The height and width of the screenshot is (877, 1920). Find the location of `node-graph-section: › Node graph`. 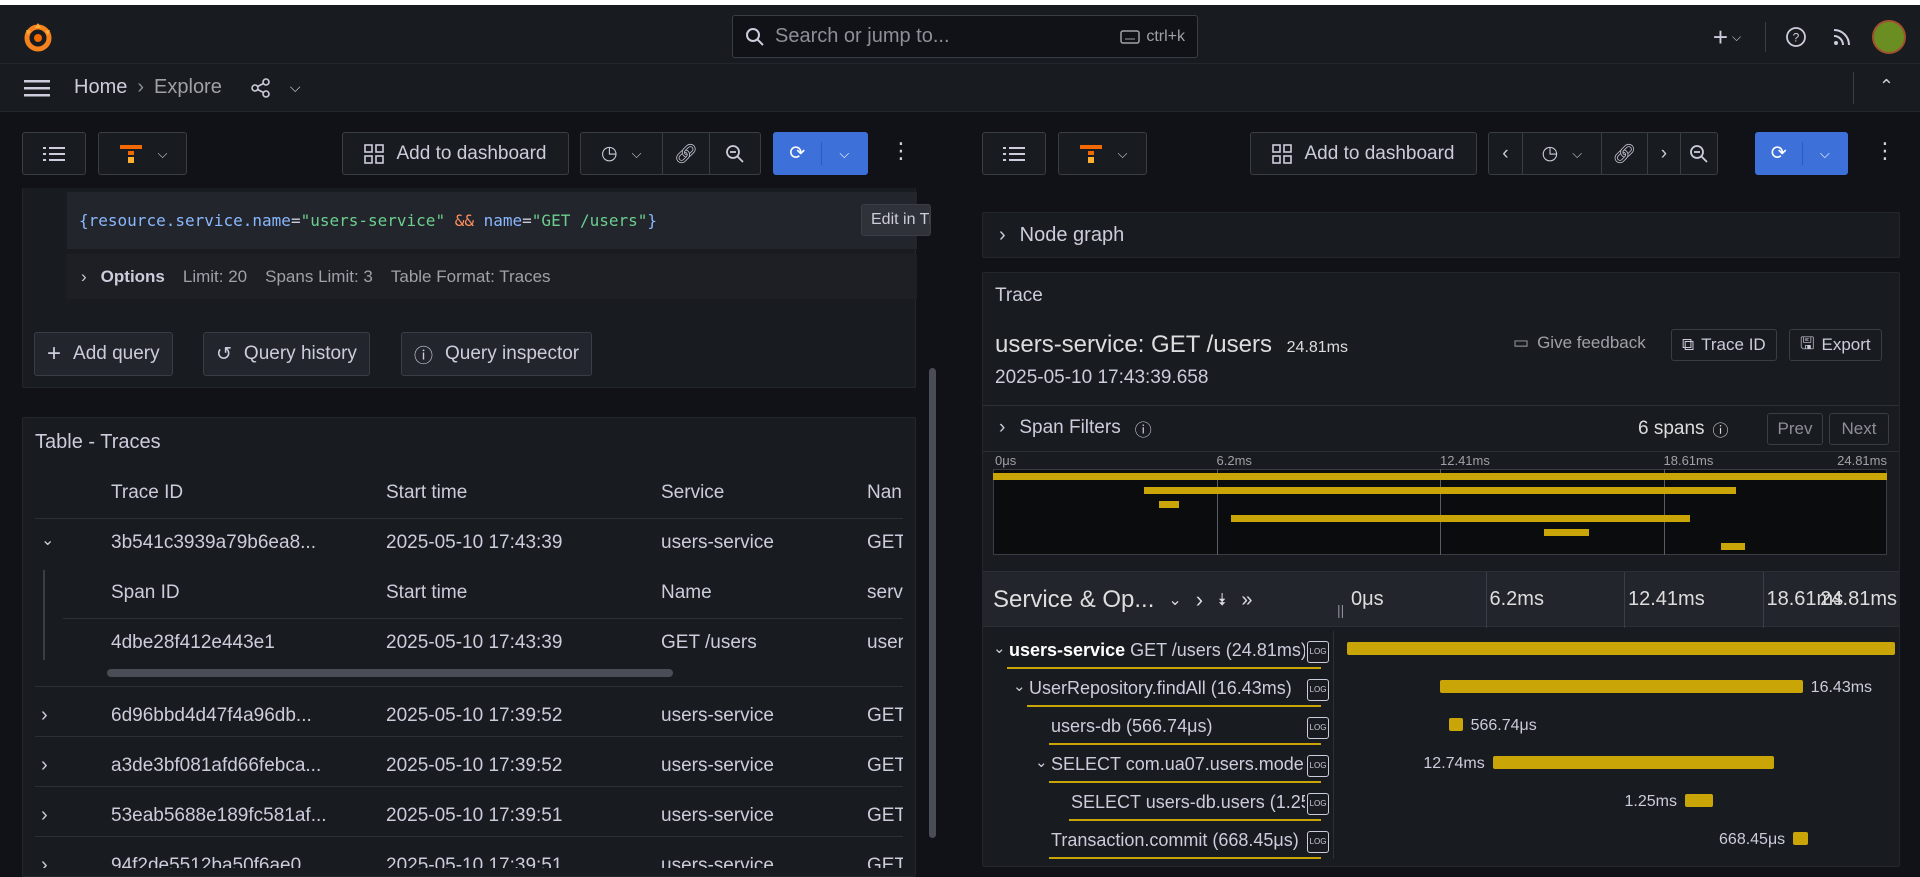

node-graph-section: › Node graph is located at coordinates (1441, 235).